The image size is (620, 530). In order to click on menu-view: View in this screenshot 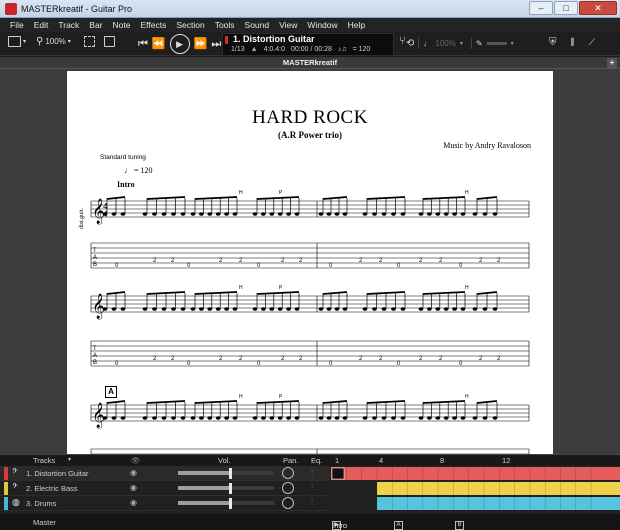, I will do `click(288, 25)`.